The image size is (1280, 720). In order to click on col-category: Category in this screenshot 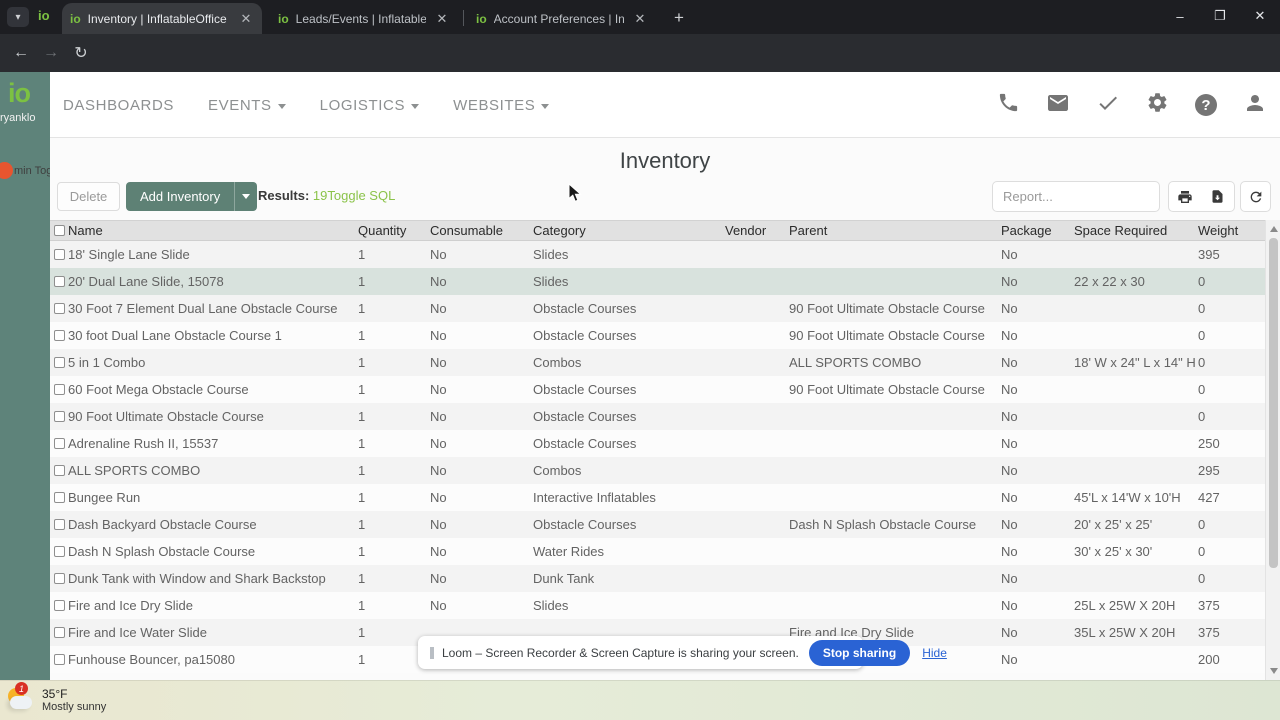, I will do `click(629, 230)`.